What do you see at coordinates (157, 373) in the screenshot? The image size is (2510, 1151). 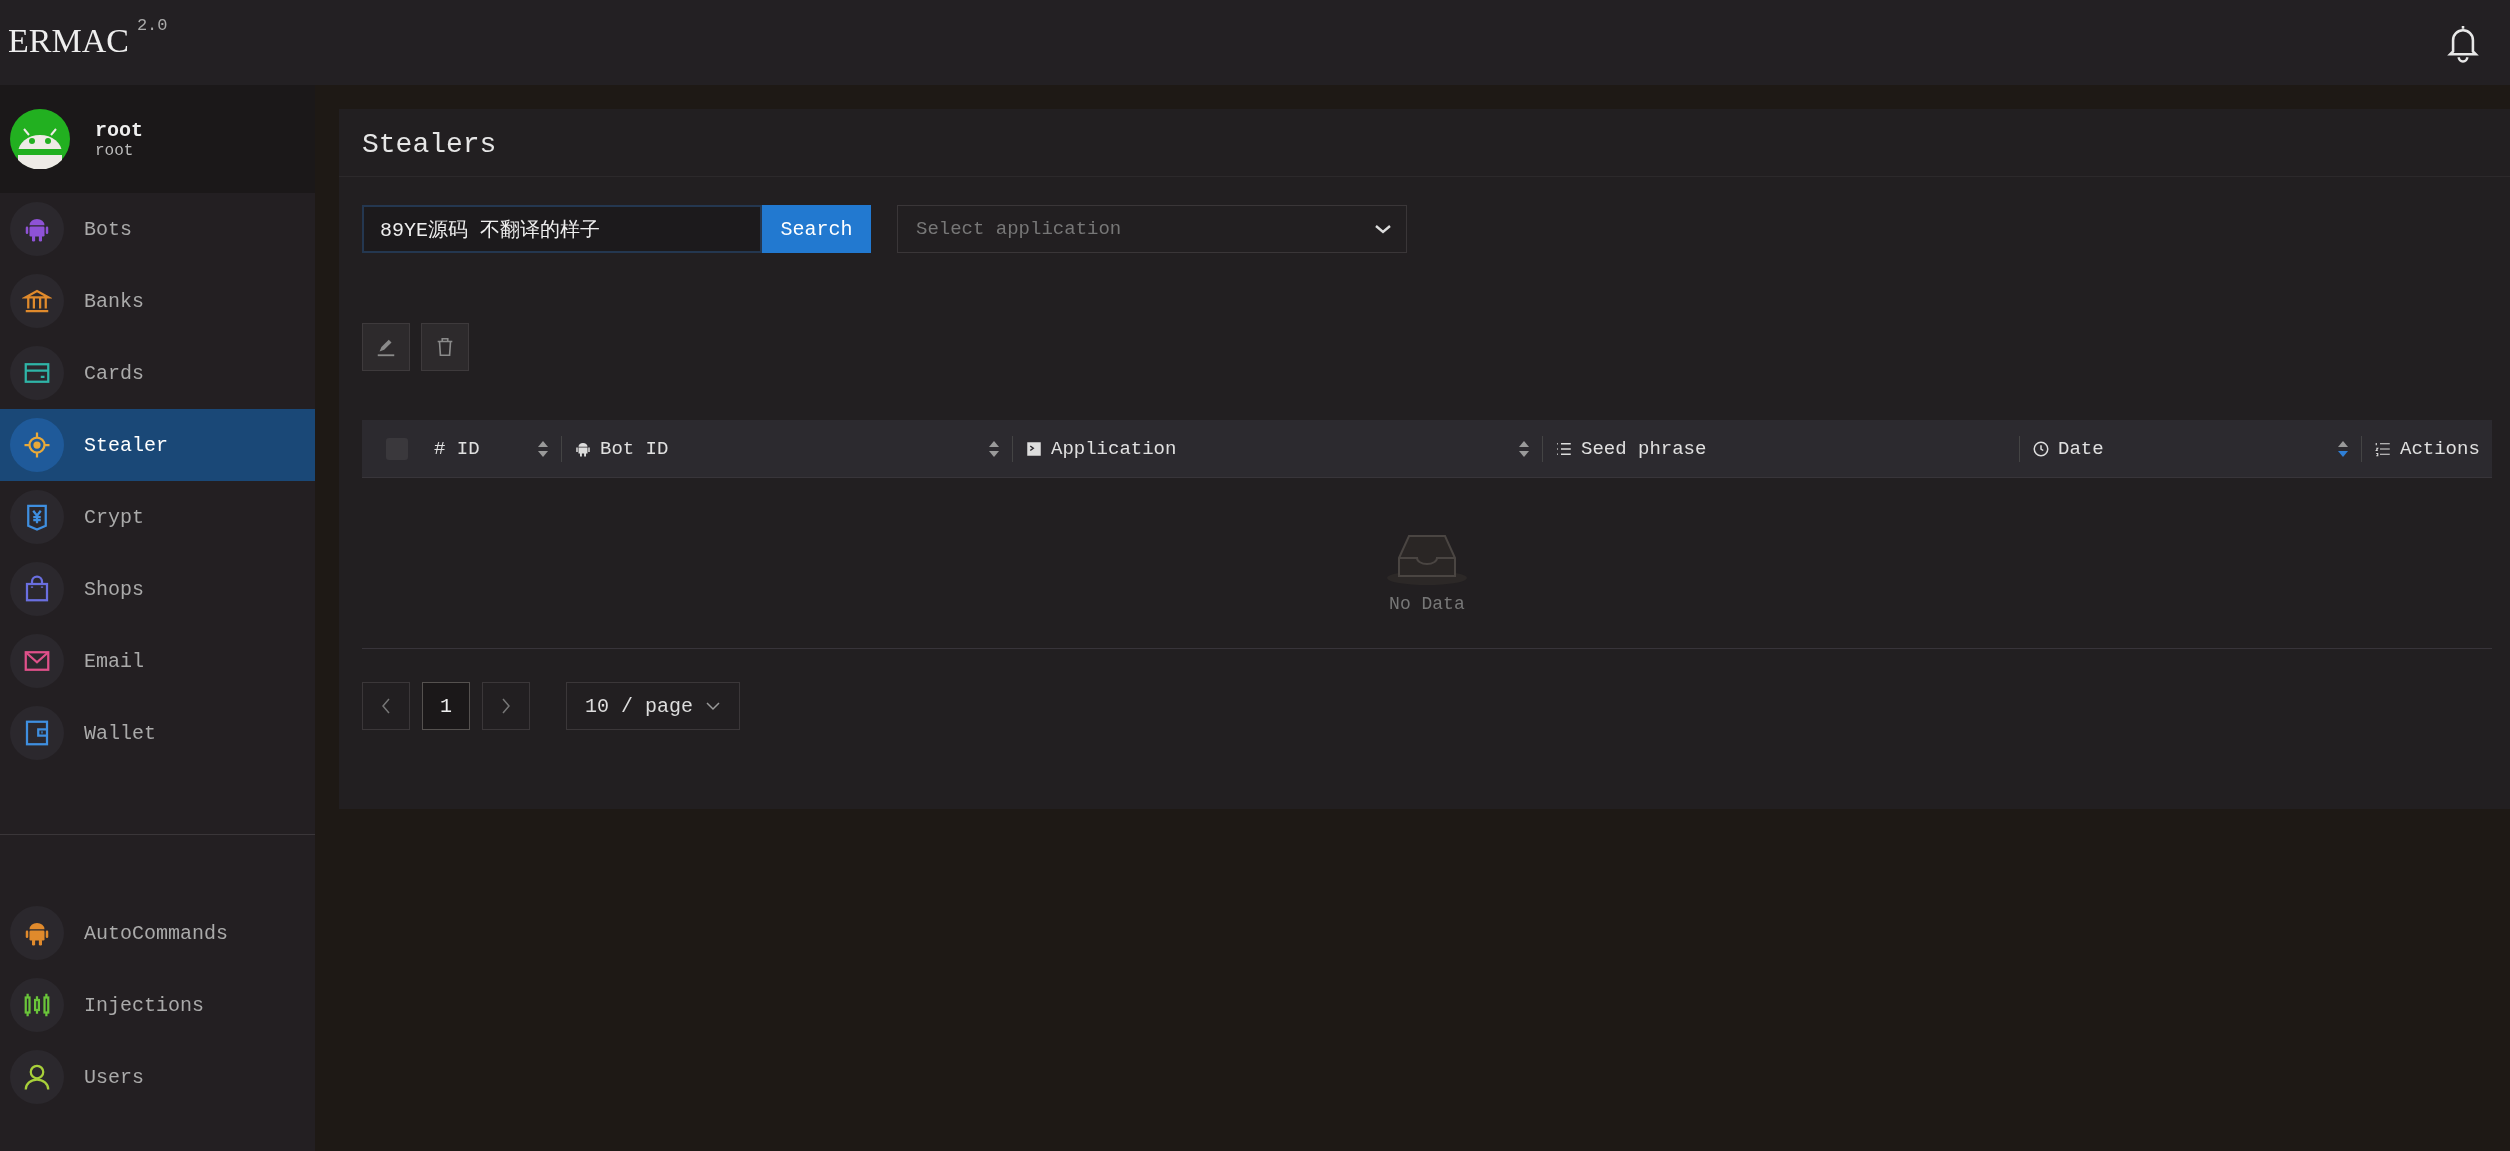 I see `sidebar-item: Cards` at bounding box center [157, 373].